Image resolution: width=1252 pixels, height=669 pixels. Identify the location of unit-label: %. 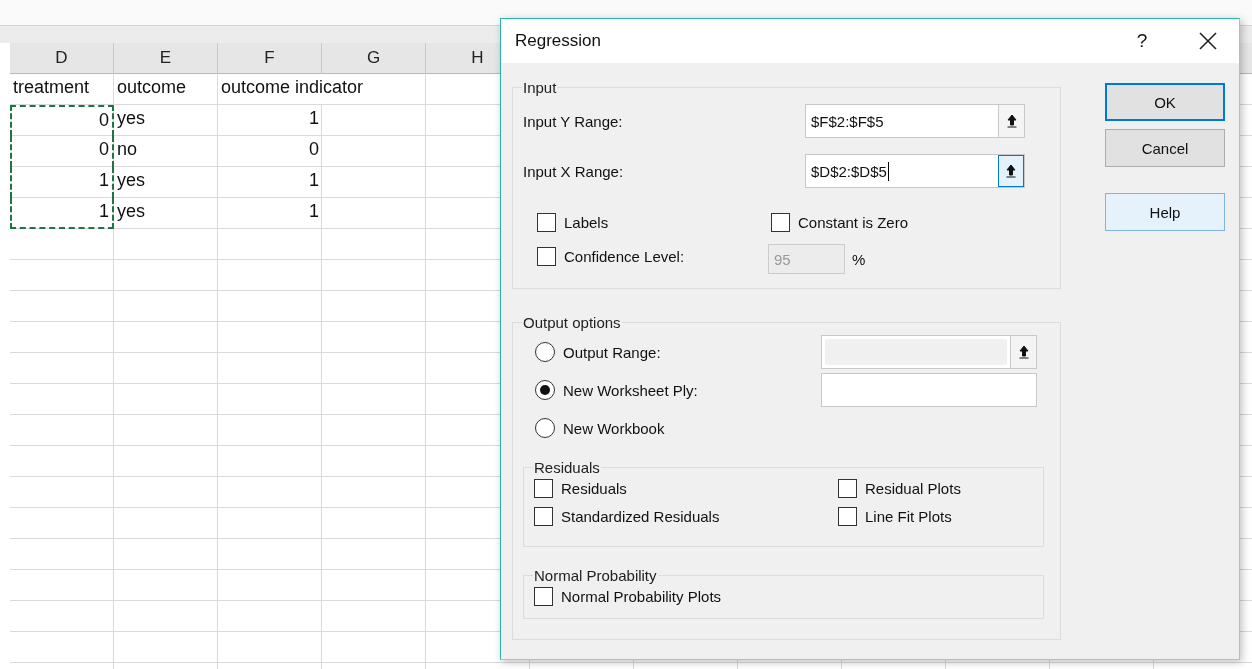
(859, 259).